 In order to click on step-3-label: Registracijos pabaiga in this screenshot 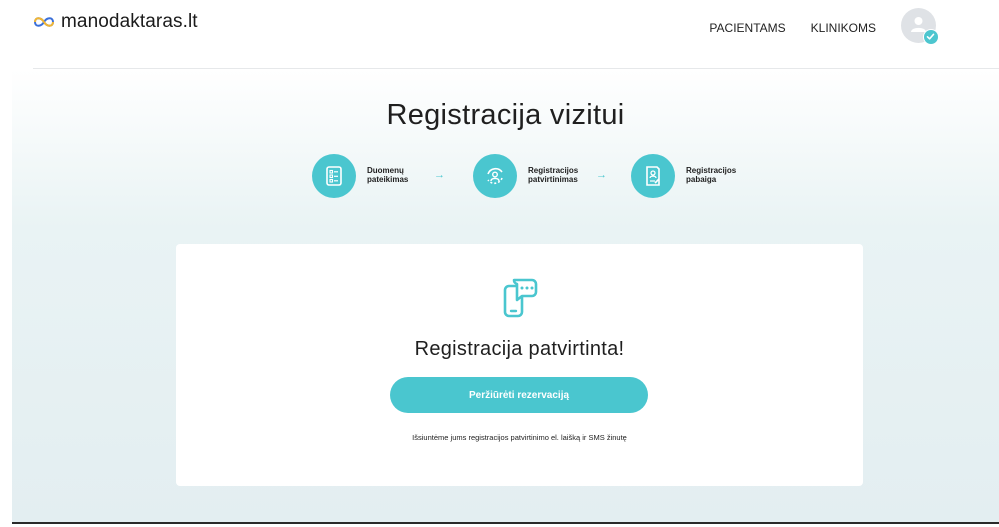, I will do `click(711, 175)`.